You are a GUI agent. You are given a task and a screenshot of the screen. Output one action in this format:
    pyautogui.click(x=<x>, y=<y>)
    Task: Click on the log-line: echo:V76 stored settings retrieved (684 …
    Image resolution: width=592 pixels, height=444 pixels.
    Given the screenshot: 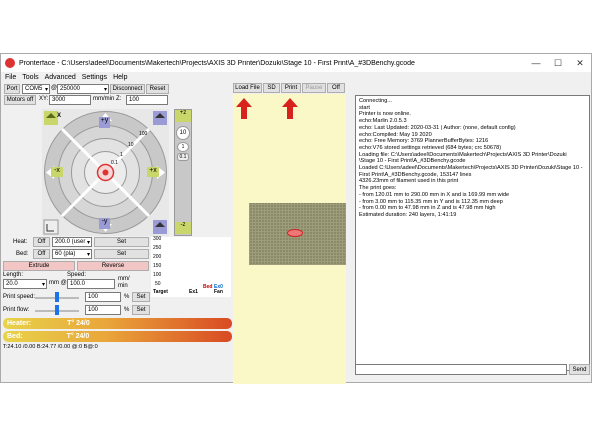 What is the action you would take?
    pyautogui.click(x=430, y=147)
    